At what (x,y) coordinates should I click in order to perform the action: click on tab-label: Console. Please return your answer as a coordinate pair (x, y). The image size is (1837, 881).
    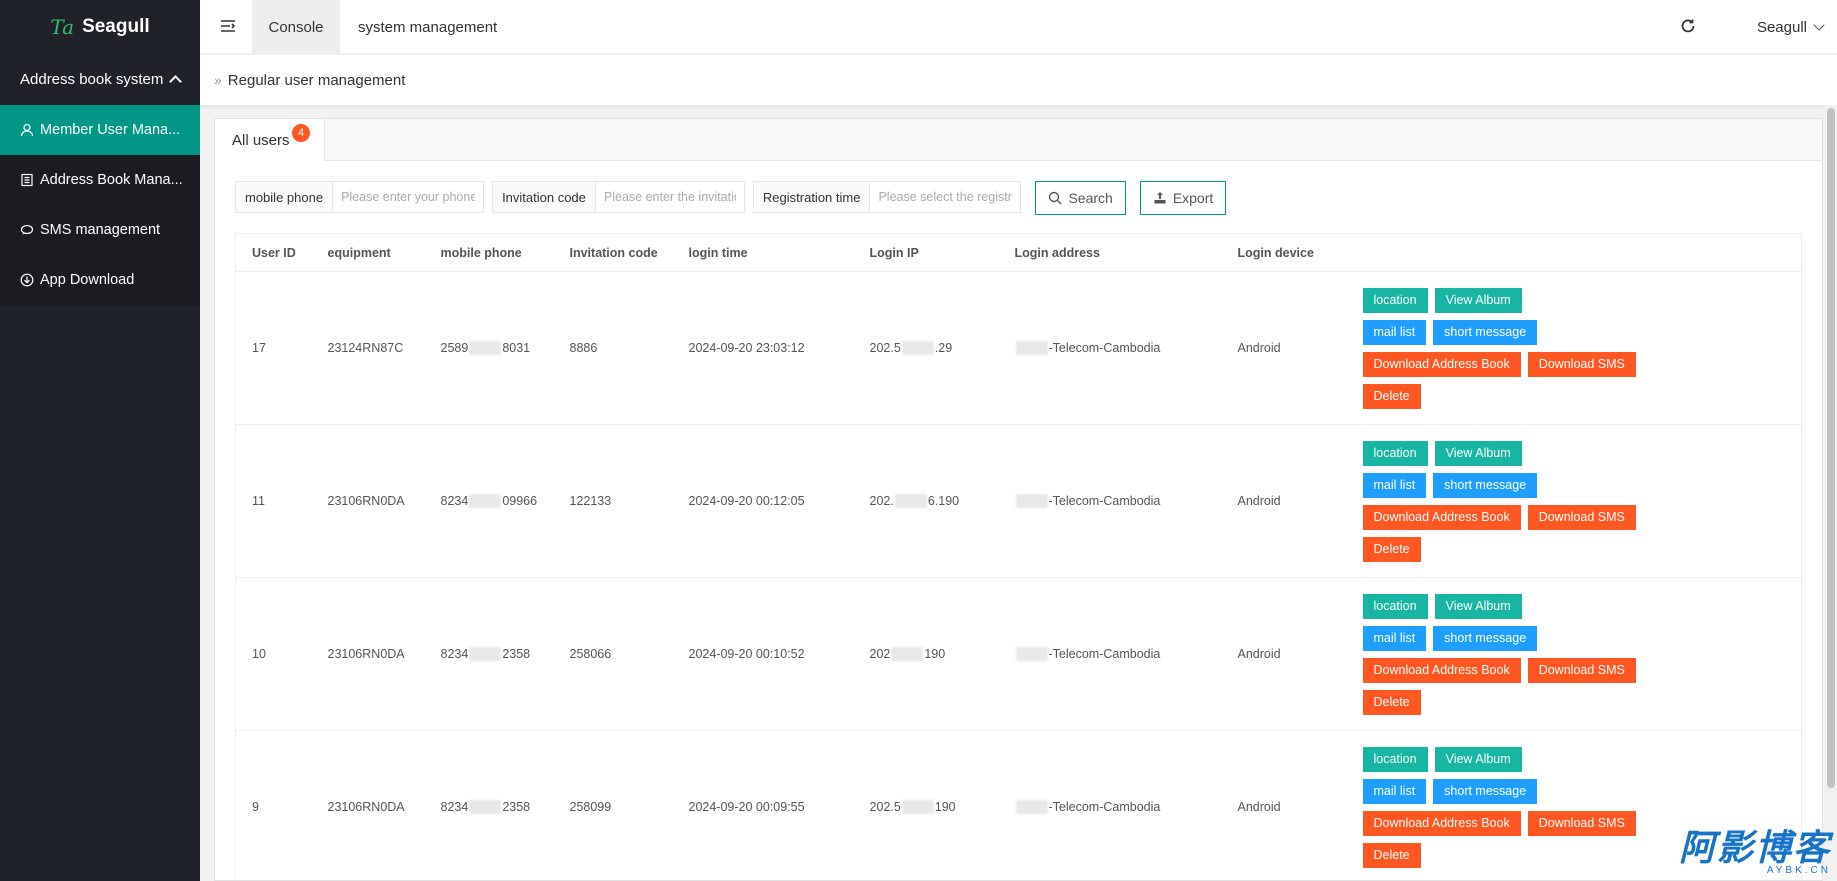
    Looking at the image, I should click on (296, 27).